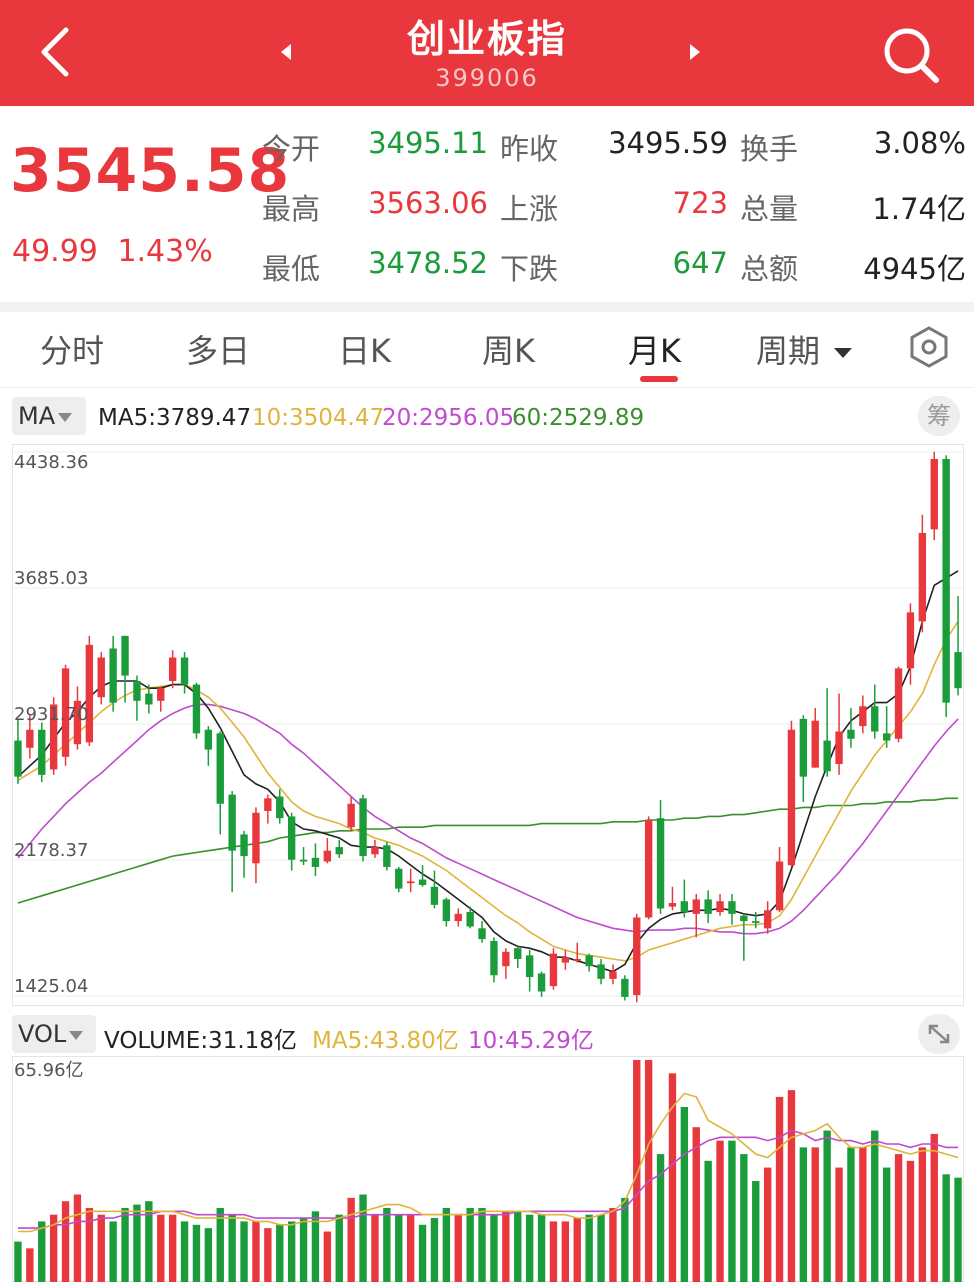 This screenshot has width=974, height=1288. I want to click on expand-icon, so click(939, 1034).